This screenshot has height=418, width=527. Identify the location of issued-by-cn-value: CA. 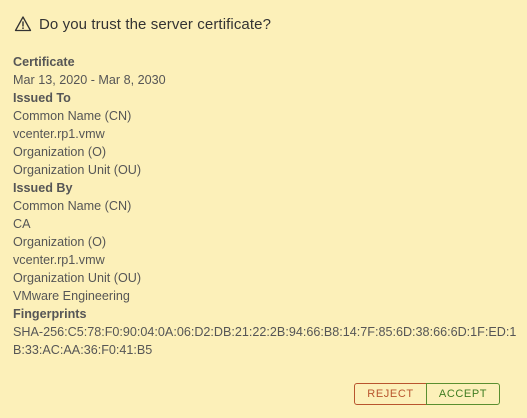
(22, 224).